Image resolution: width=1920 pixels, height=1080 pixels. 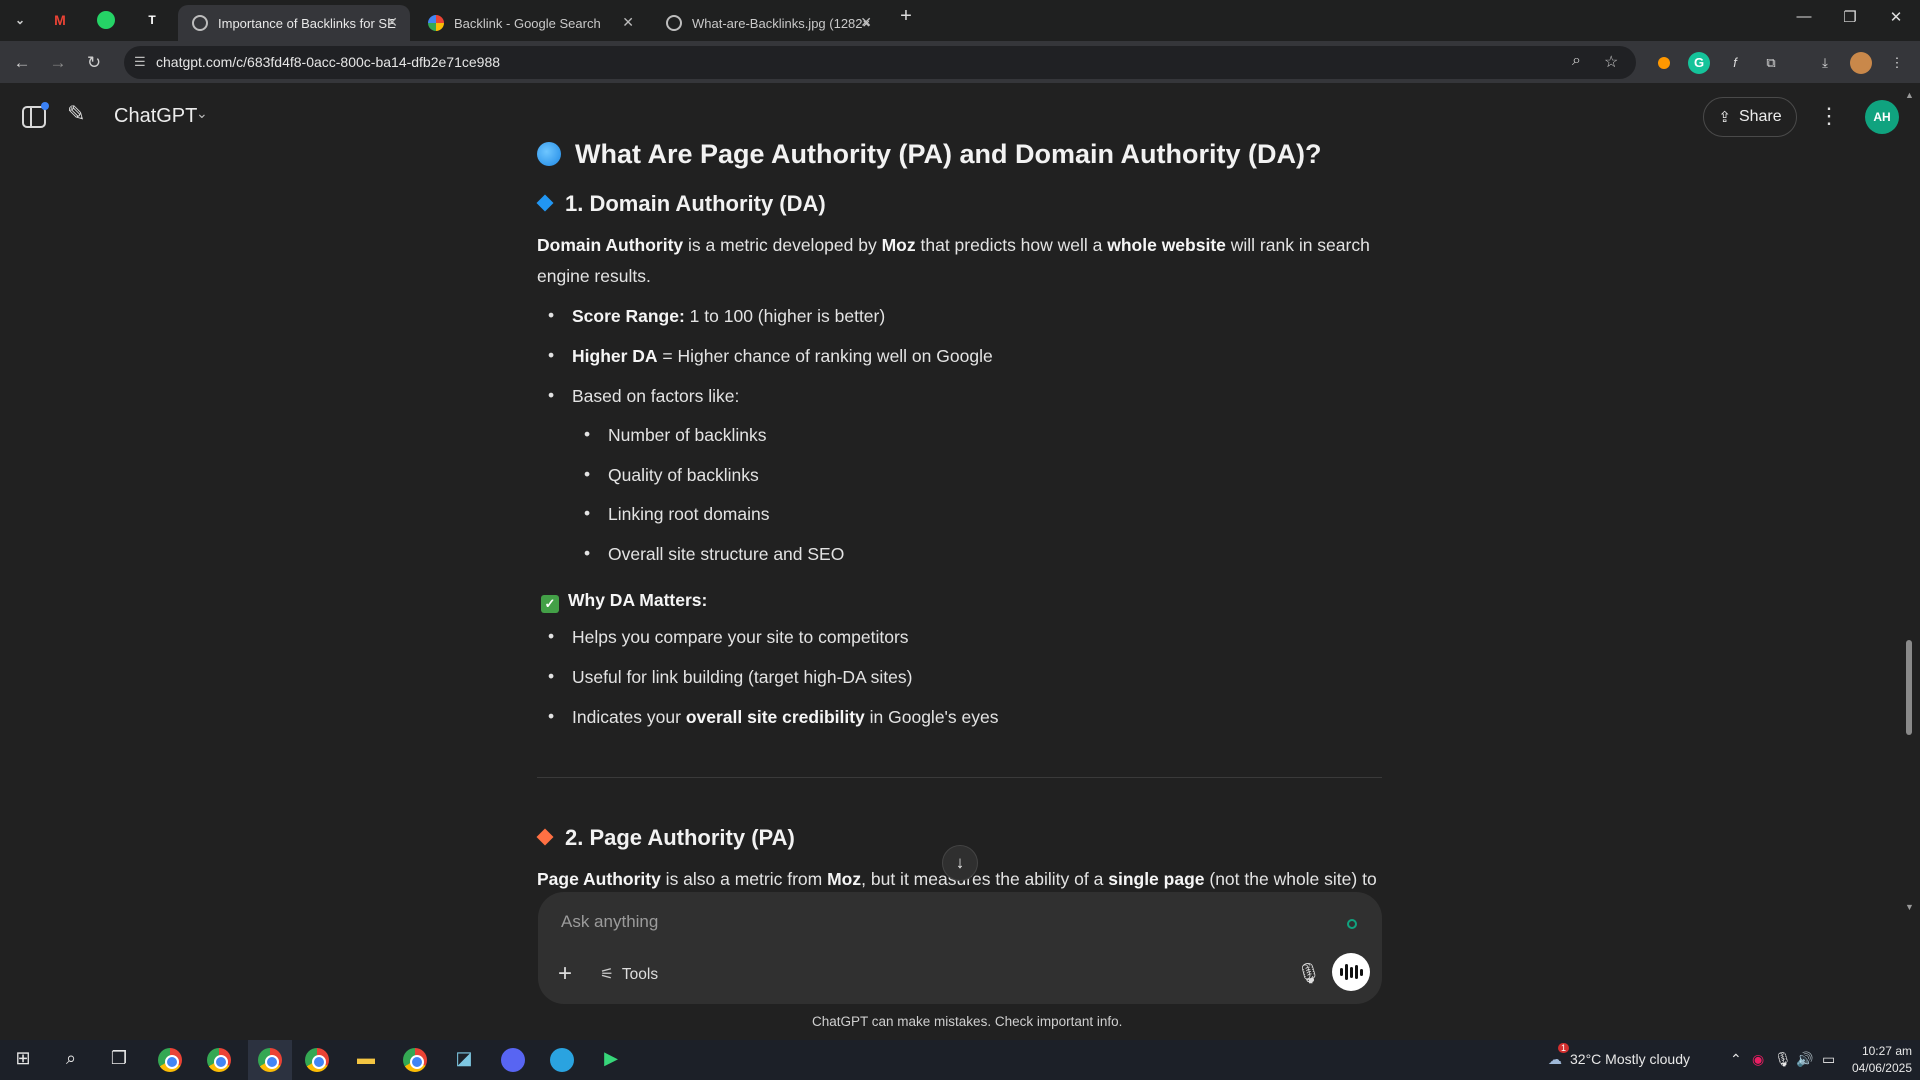 What do you see at coordinates (1896, 17) in the screenshot?
I see `close-window-button: ✕` at bounding box center [1896, 17].